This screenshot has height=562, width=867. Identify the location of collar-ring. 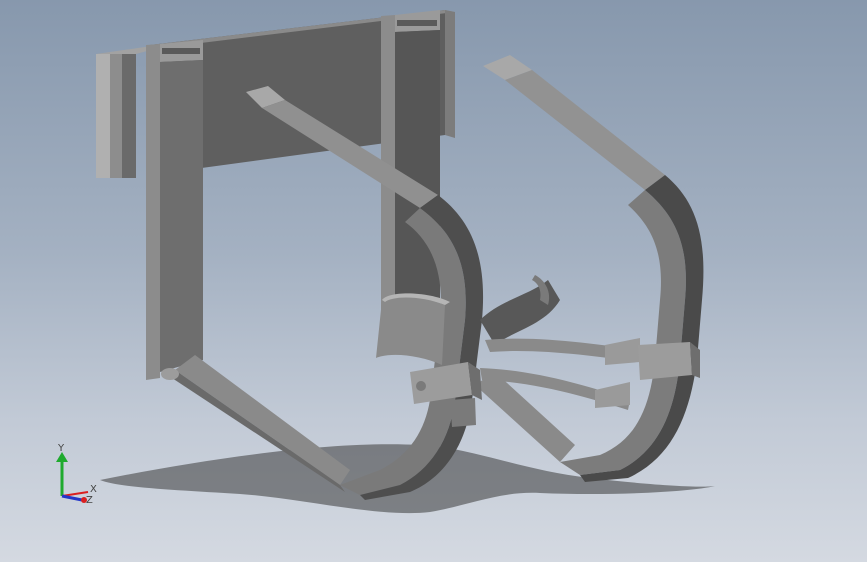
(413, 329).